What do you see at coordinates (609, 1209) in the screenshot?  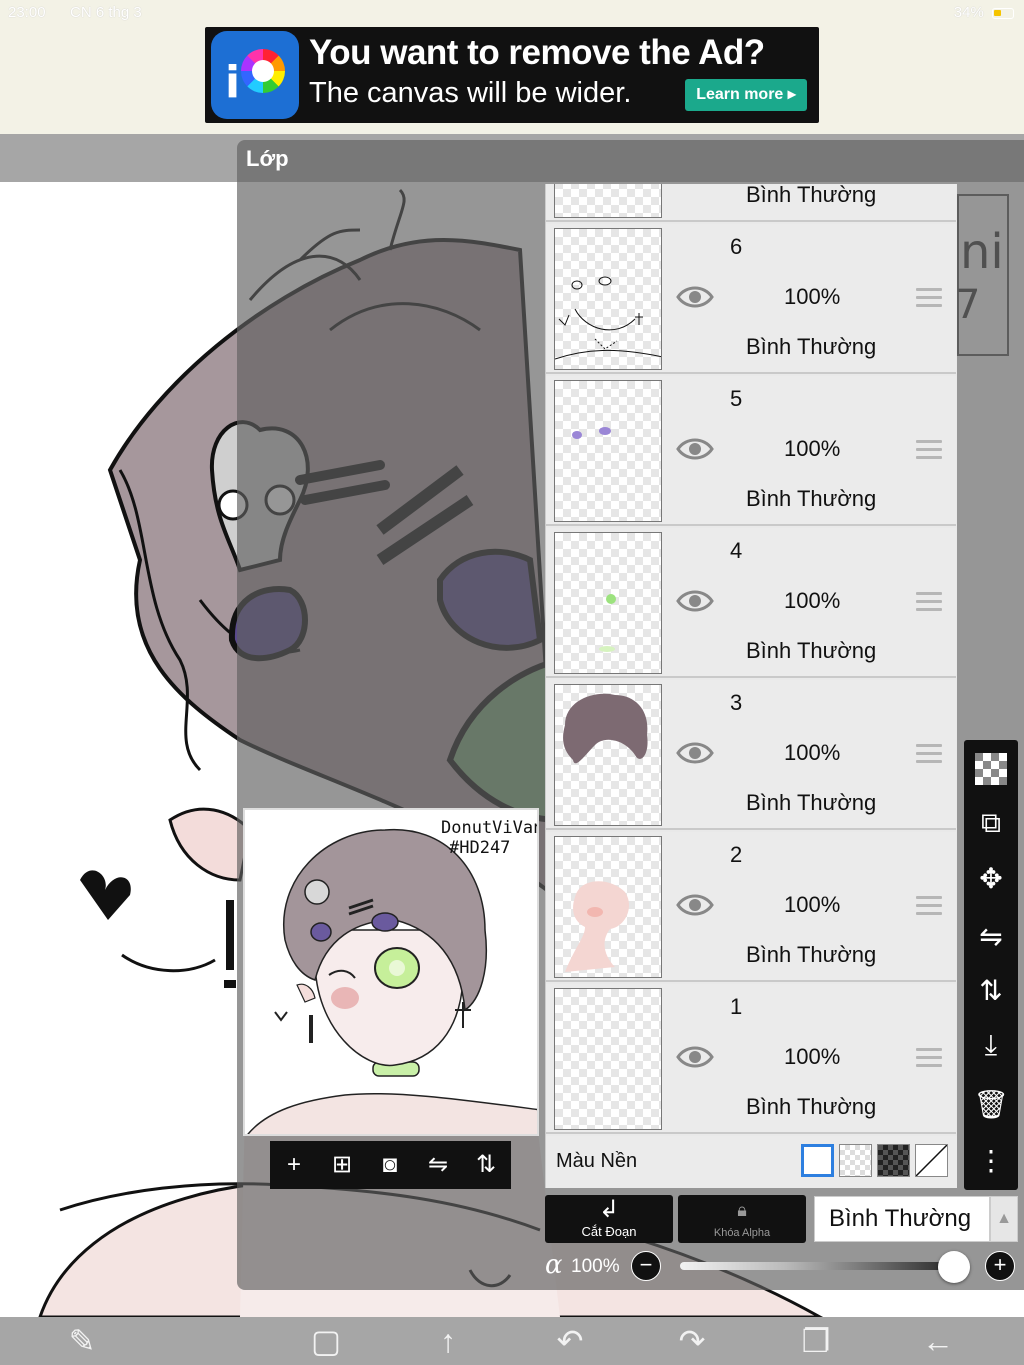 I see `clipping-arrow-icon: ↲` at bounding box center [609, 1209].